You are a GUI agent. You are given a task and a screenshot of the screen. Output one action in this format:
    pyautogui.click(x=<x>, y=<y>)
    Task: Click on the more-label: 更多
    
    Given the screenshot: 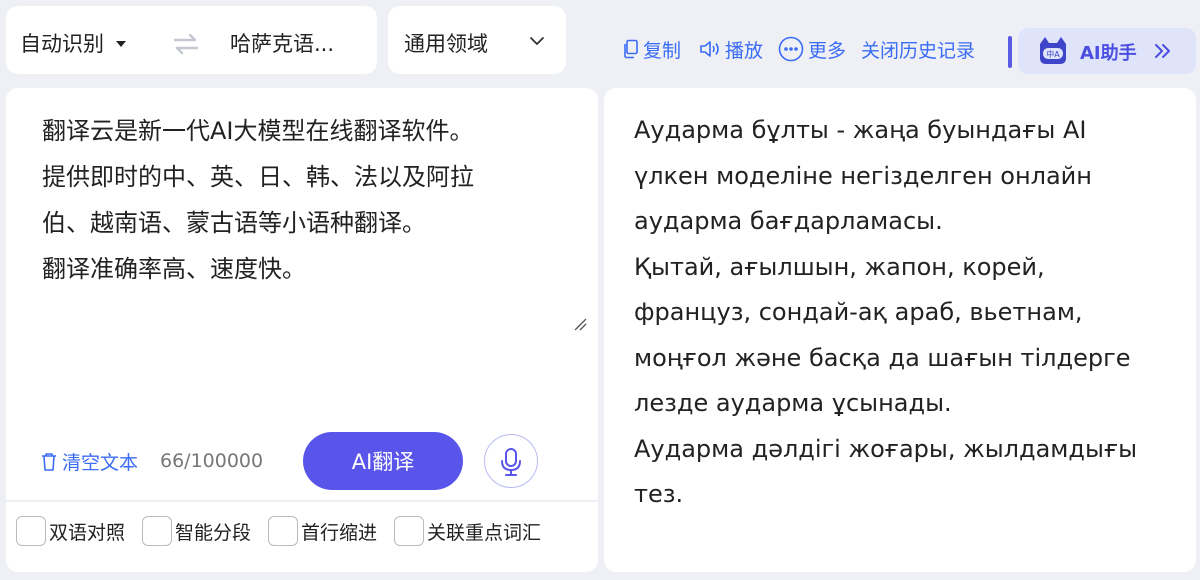 What is the action you would take?
    pyautogui.click(x=827, y=50)
    